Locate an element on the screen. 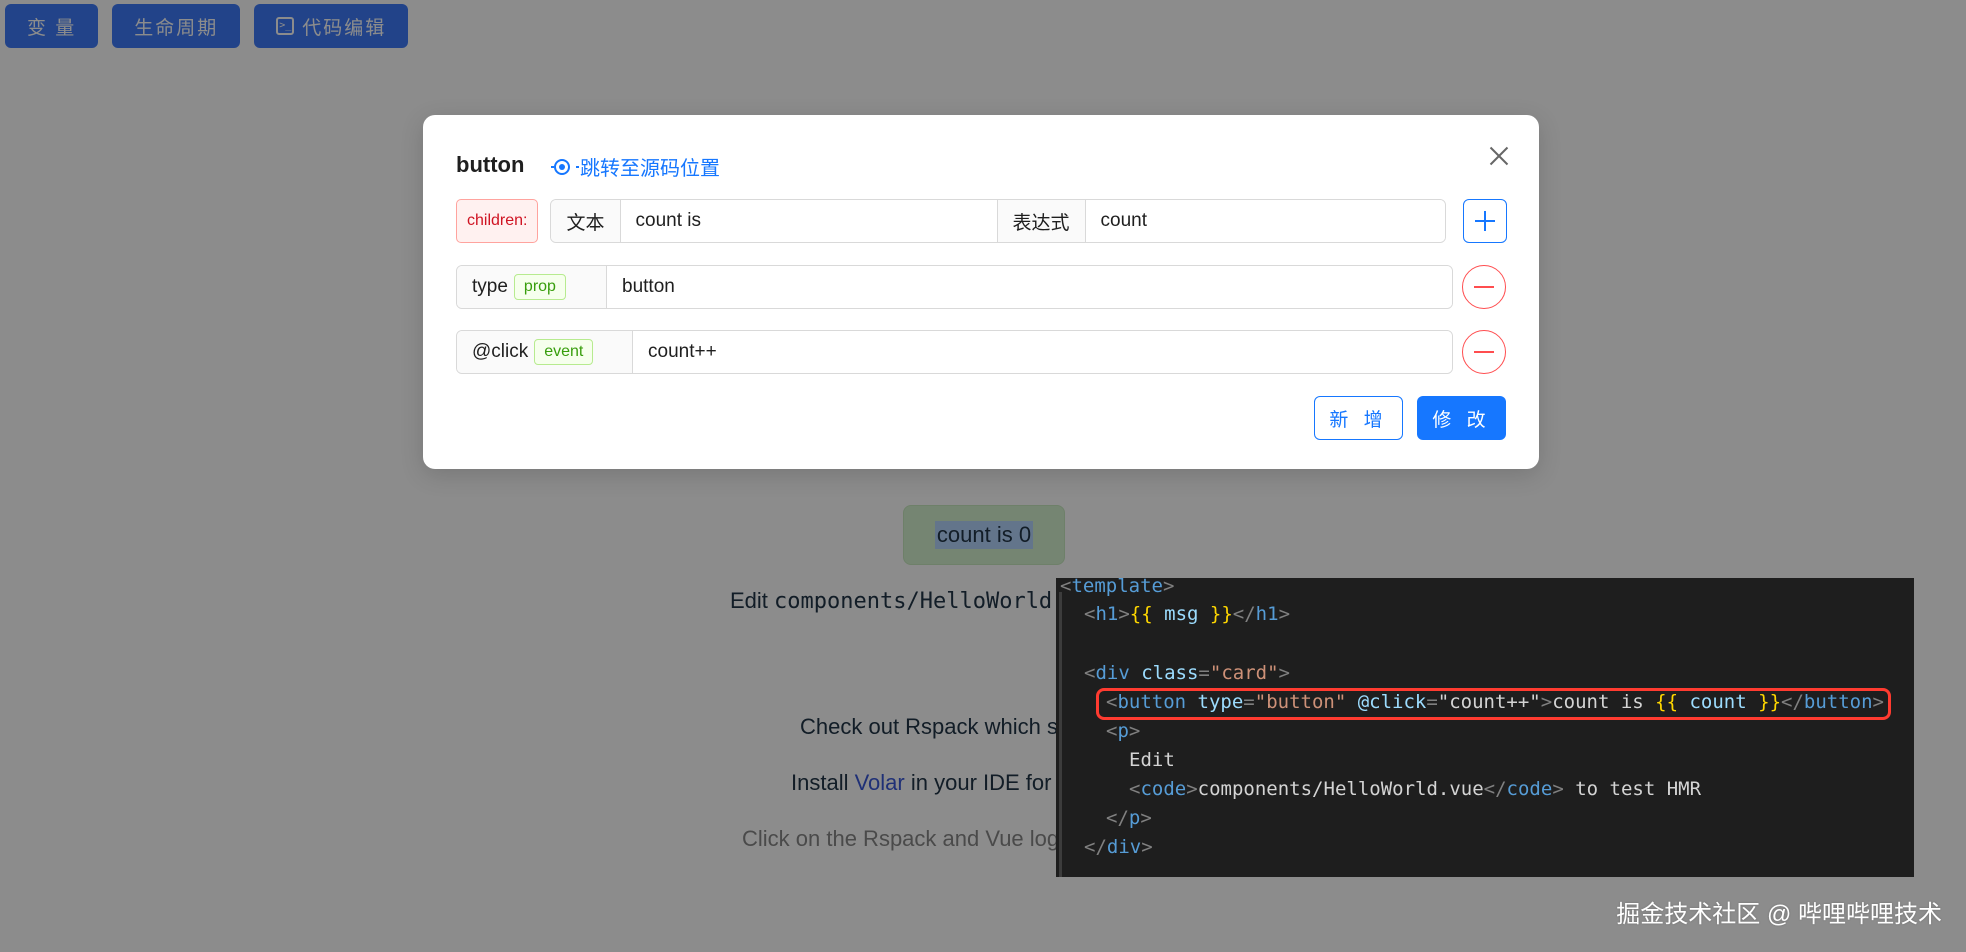  modify-button: 修 改 is located at coordinates (1461, 418).